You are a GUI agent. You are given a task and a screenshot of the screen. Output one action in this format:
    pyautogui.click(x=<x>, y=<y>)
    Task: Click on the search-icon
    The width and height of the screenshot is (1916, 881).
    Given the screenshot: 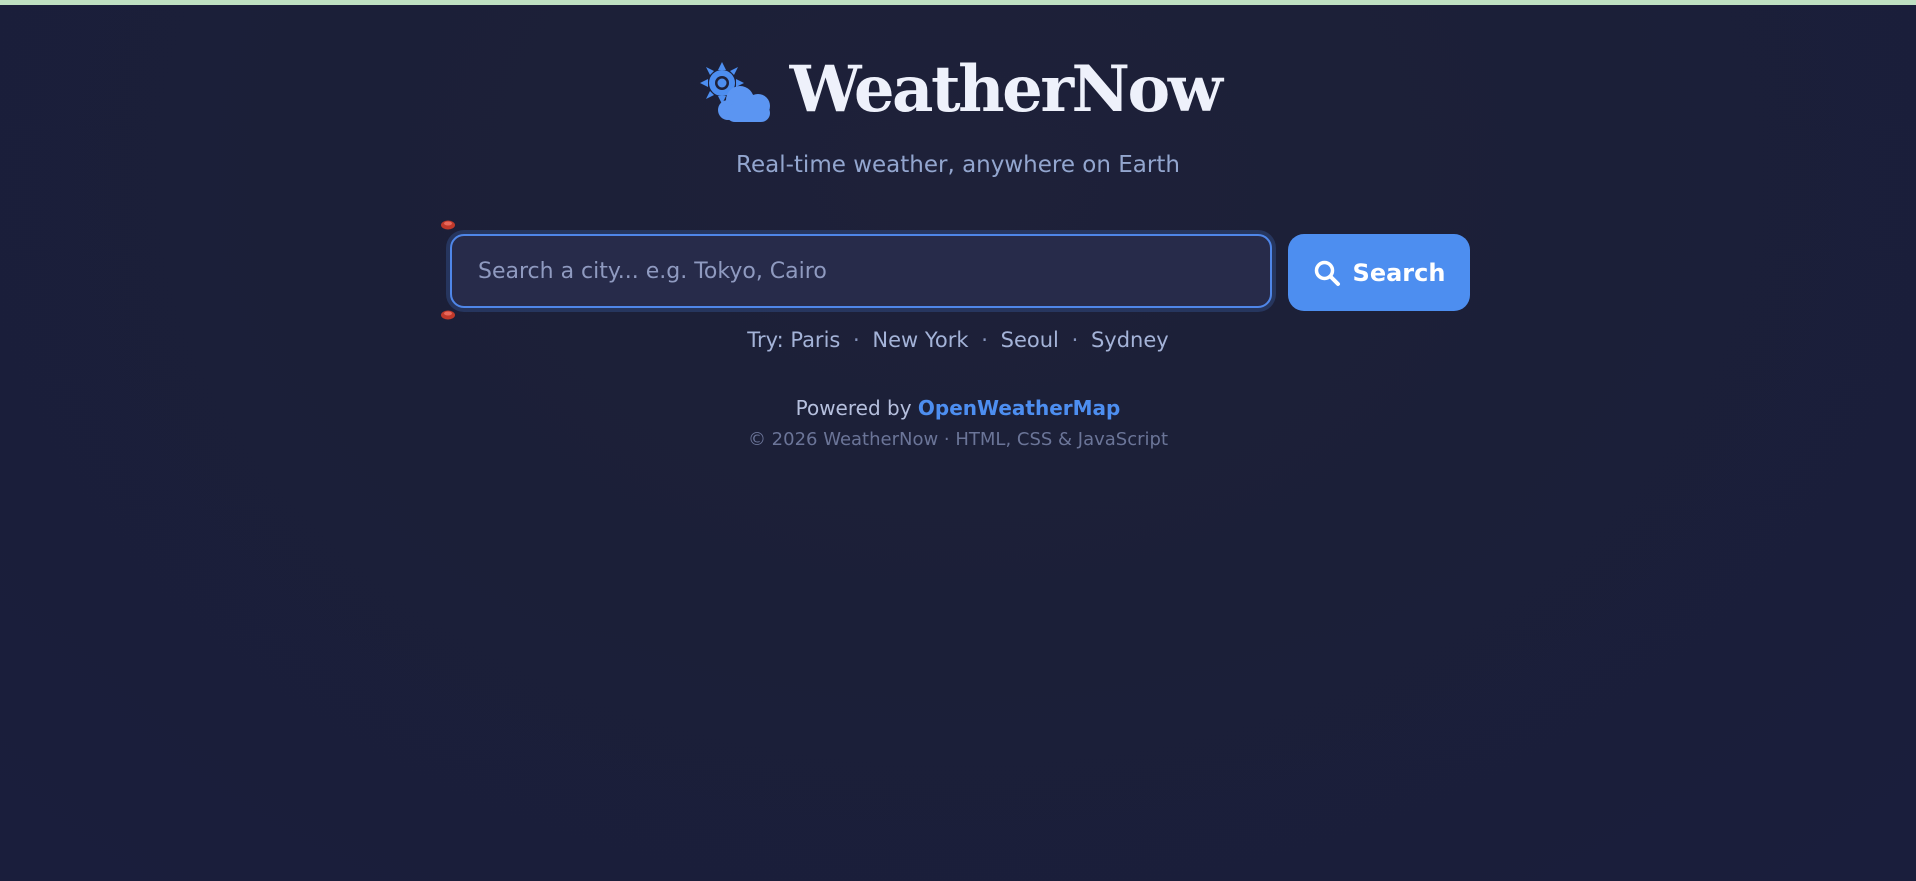 What is the action you would take?
    pyautogui.click(x=1327, y=273)
    